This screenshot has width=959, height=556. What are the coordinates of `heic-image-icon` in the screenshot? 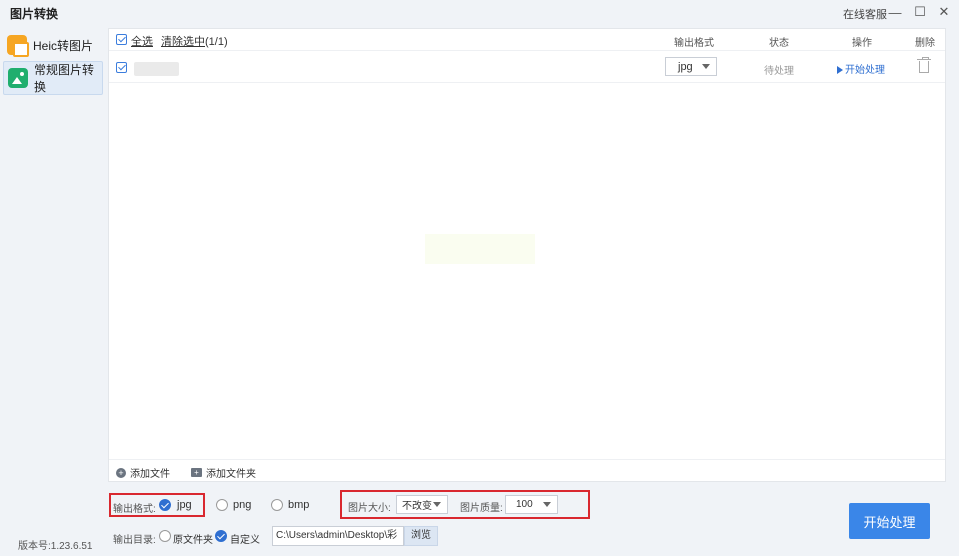 It's located at (18, 46).